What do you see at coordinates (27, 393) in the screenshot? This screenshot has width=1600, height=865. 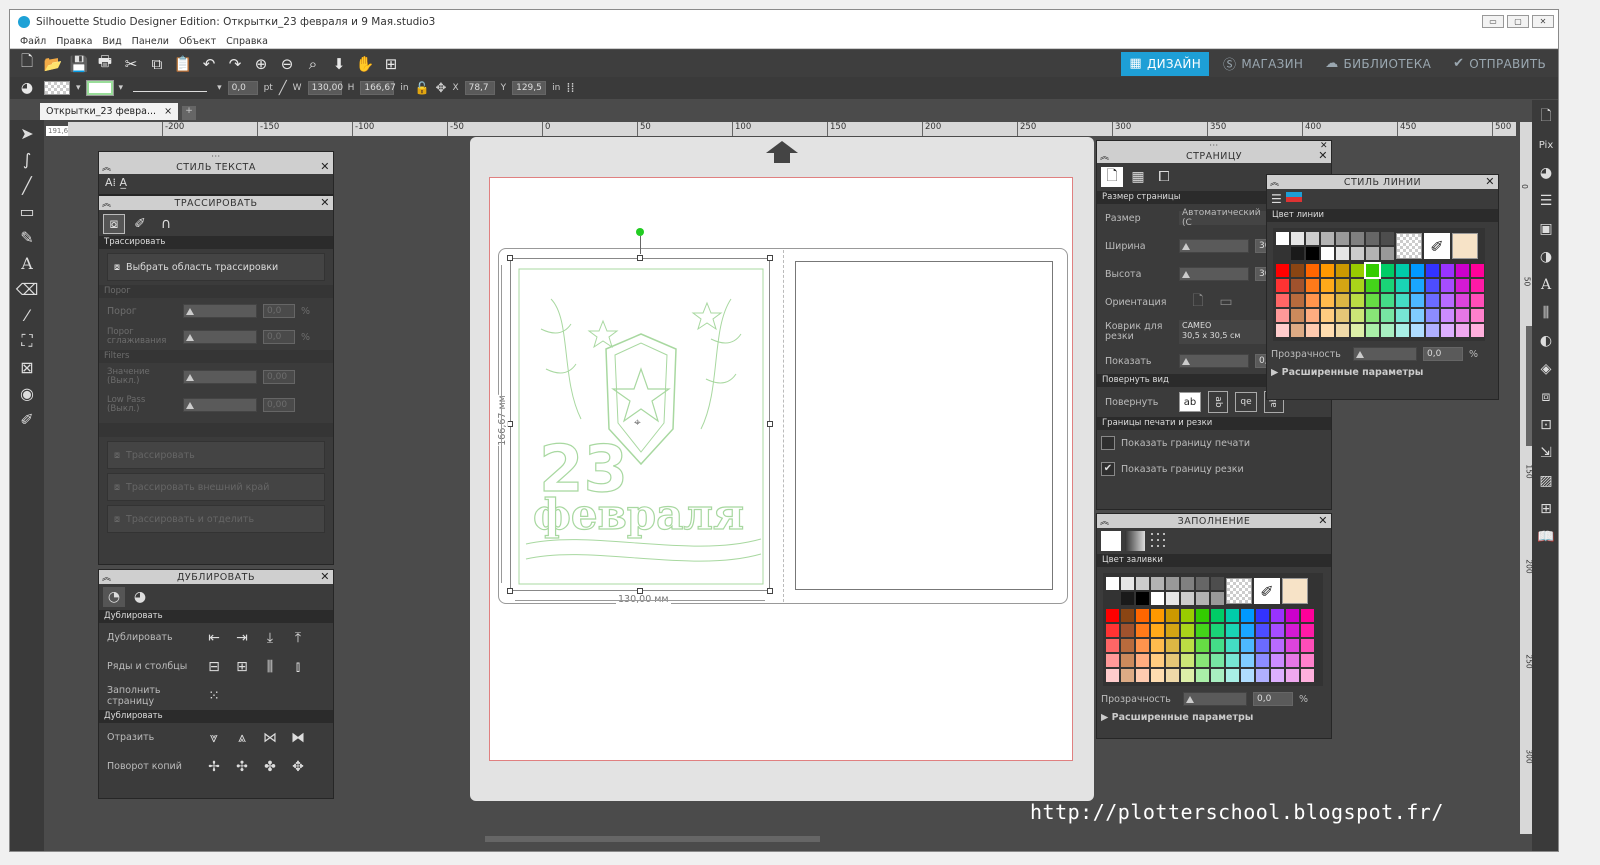 I see `camera-icon: ◉` at bounding box center [27, 393].